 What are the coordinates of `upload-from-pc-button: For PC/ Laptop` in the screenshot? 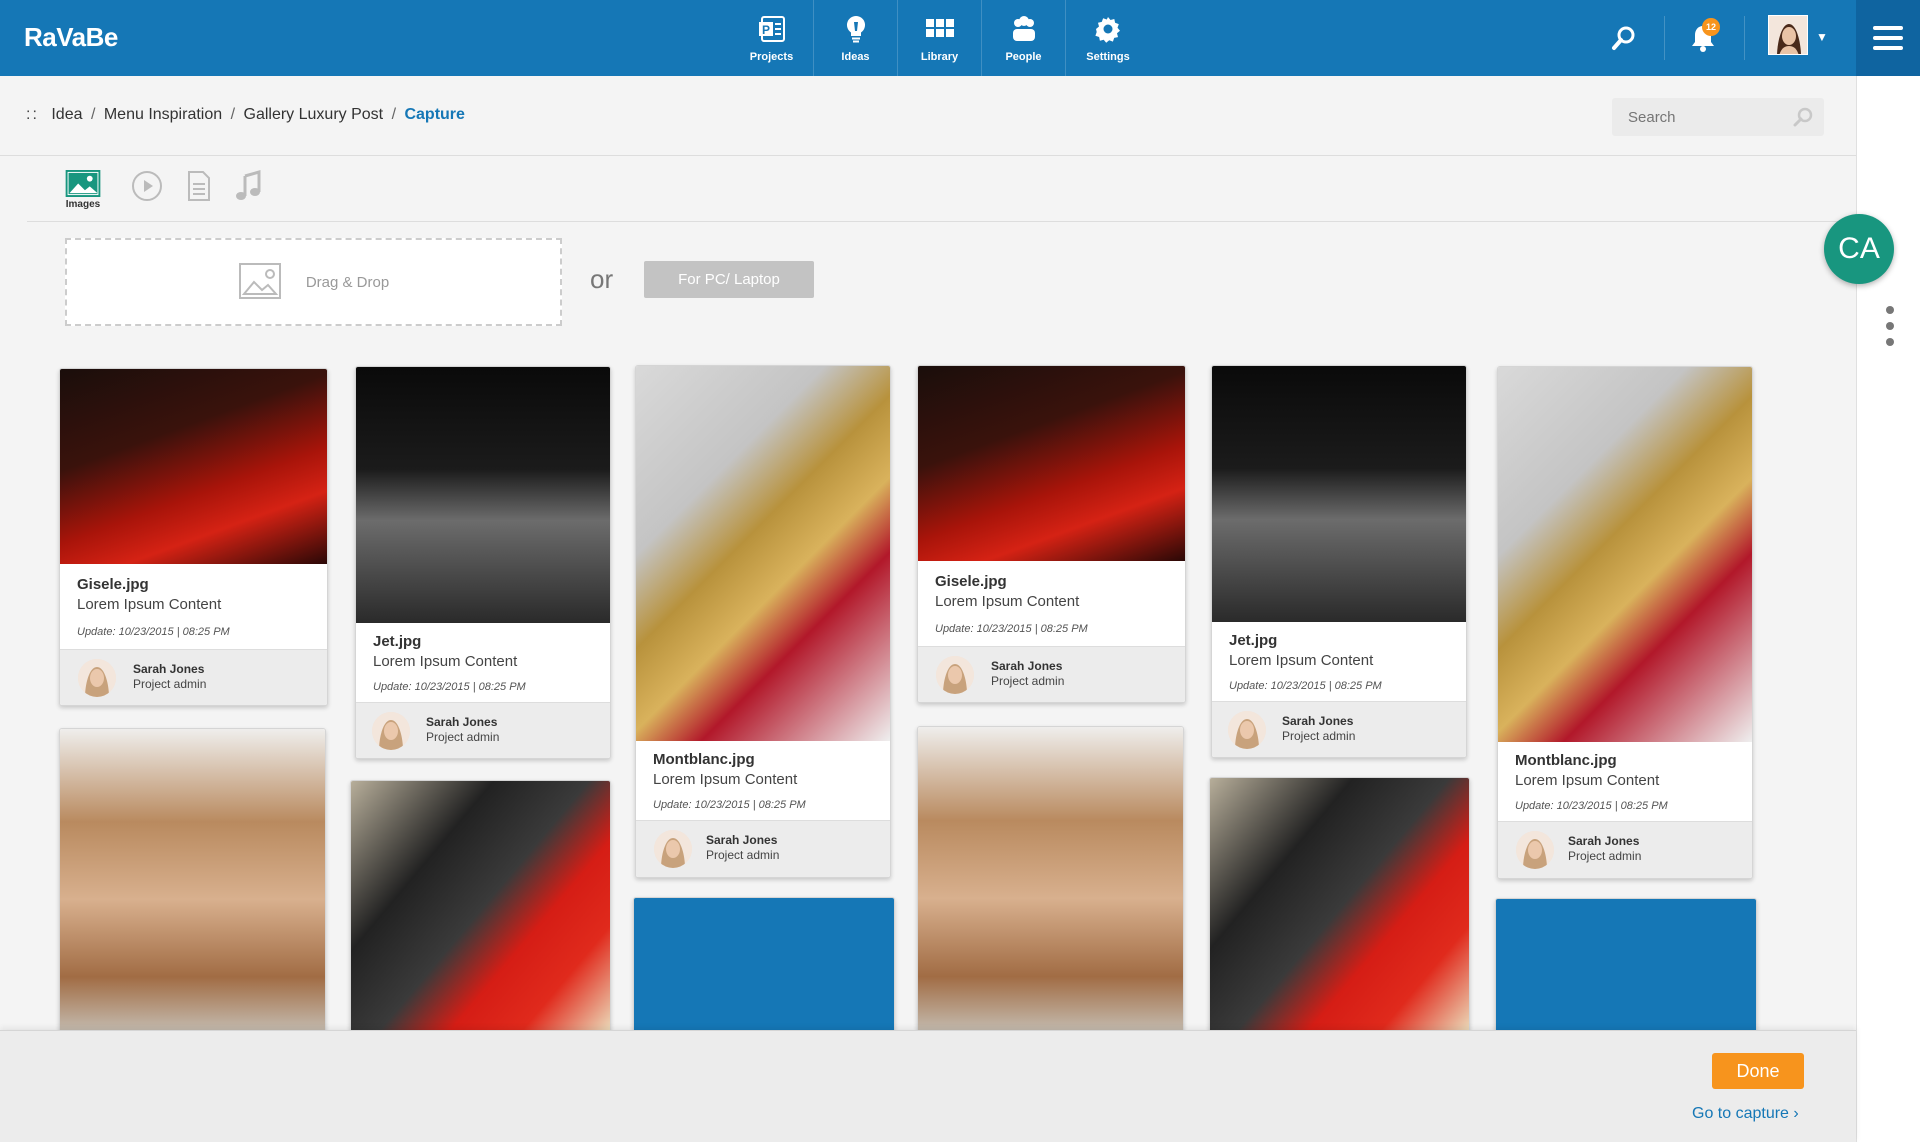 It's located at (729, 279).